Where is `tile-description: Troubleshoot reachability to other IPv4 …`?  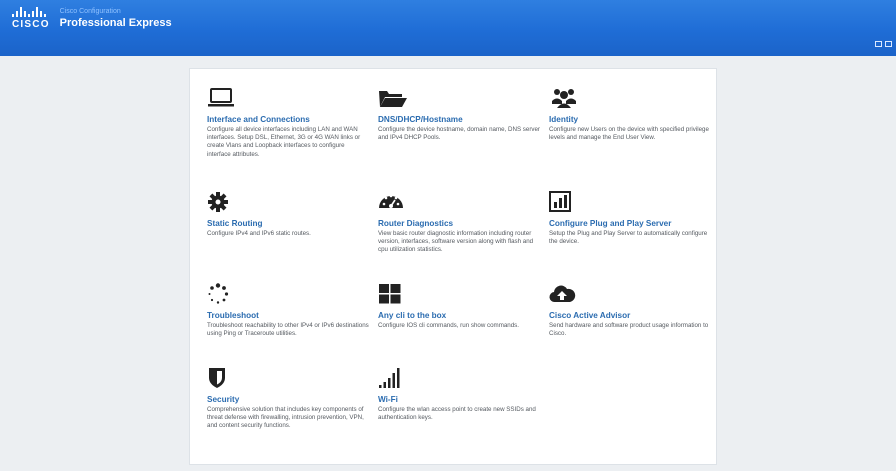 tile-description: Troubleshoot reachability to other IPv4 … is located at coordinates (288, 330).